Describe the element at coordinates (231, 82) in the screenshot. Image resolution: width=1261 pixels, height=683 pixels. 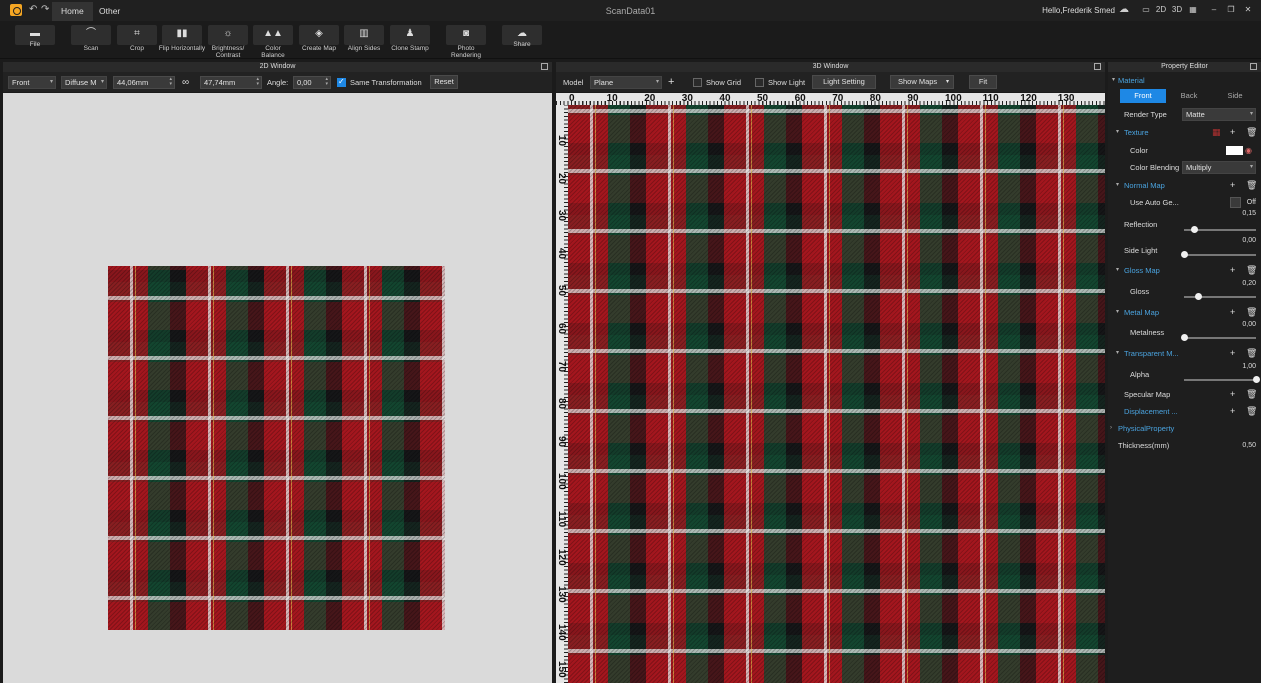
I see `height-field: 47,74mm ▴ ▾` at that location.